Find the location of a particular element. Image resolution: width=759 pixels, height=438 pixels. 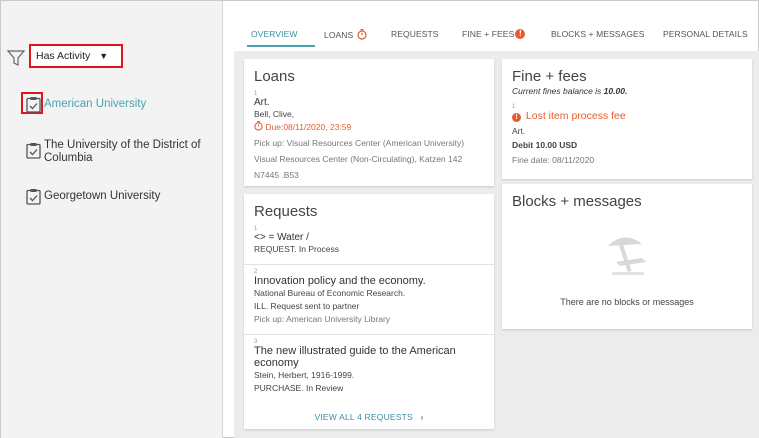

fine-type: ! Lost item process fee is located at coordinates (627, 116).